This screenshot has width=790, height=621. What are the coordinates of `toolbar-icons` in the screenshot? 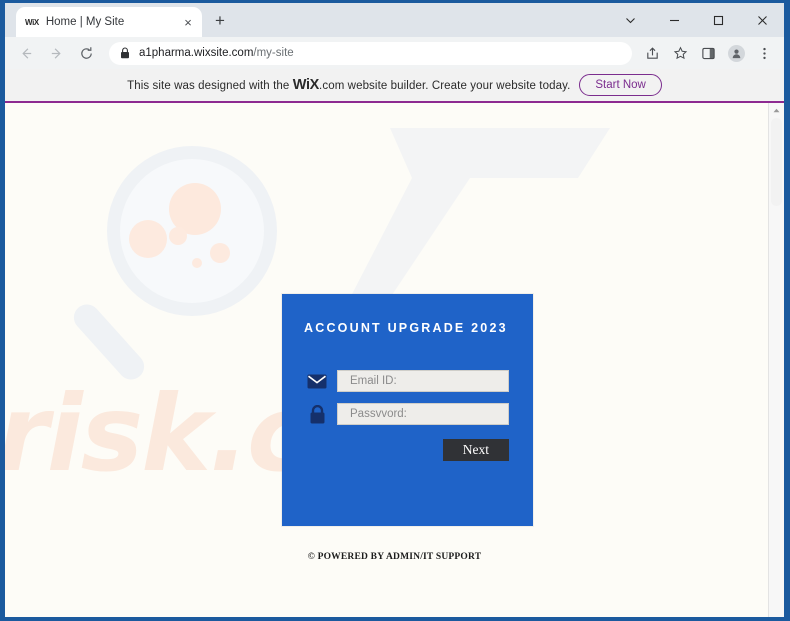 It's located at (708, 53).